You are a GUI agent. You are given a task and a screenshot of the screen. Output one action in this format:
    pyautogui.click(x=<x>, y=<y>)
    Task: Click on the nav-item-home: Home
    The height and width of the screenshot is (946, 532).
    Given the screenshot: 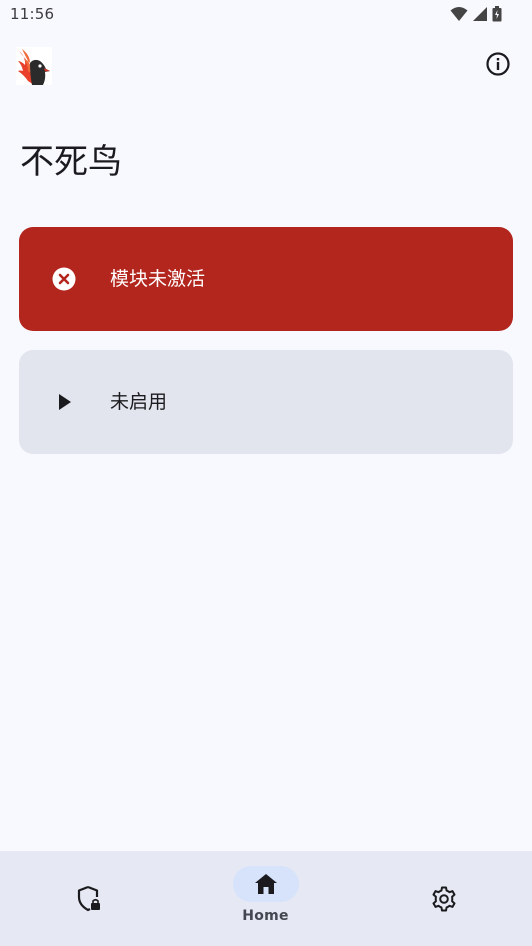 What is the action you would take?
    pyautogui.click(x=265, y=898)
    